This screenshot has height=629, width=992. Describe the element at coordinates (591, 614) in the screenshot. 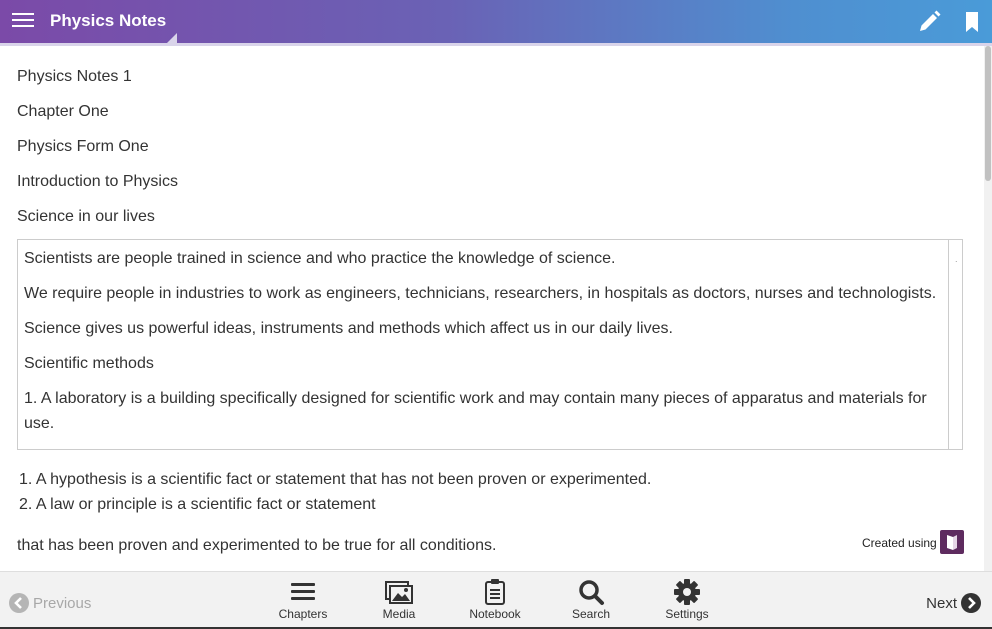

I see `search-label: Search` at that location.